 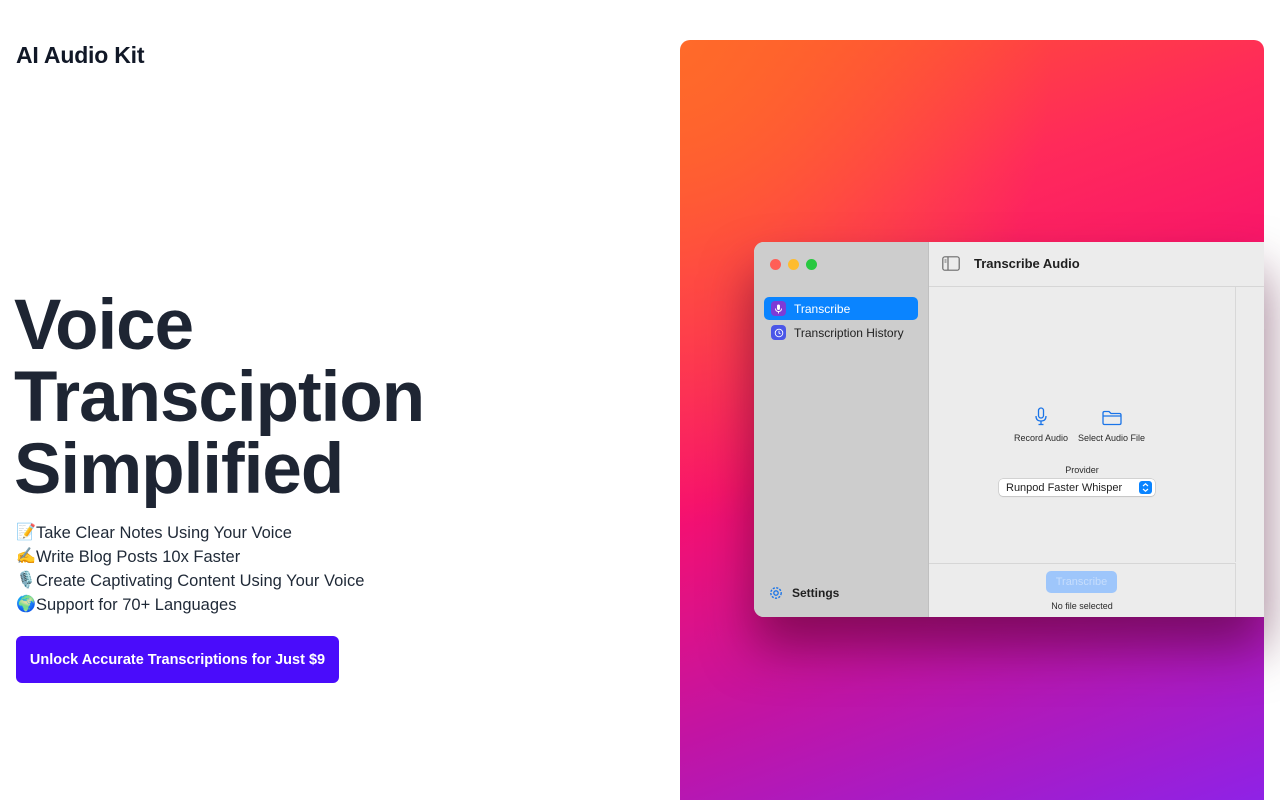 I want to click on gear-icon, so click(x=776, y=593).